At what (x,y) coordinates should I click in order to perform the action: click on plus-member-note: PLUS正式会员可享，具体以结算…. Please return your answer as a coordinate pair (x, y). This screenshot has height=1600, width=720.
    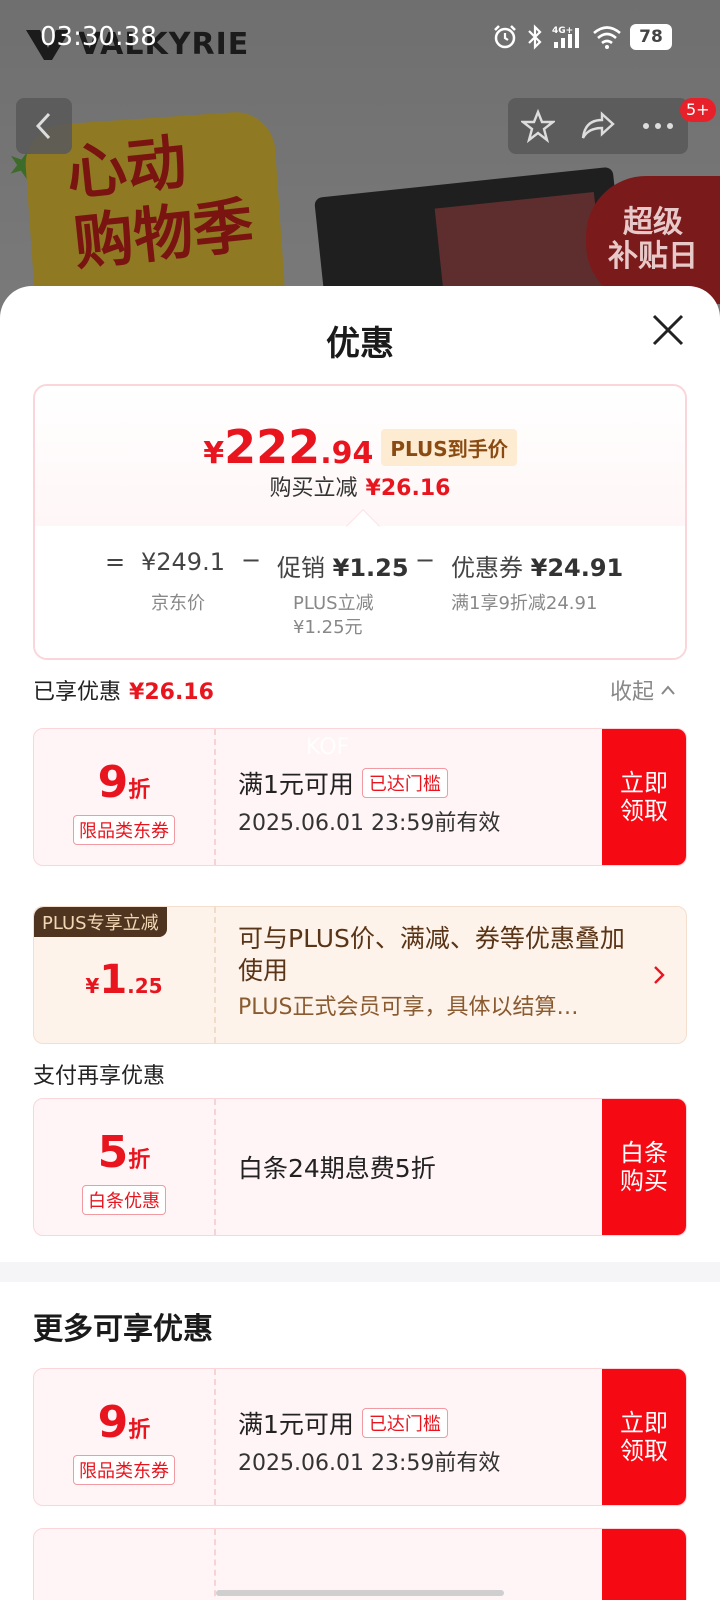
    Looking at the image, I should click on (408, 1007).